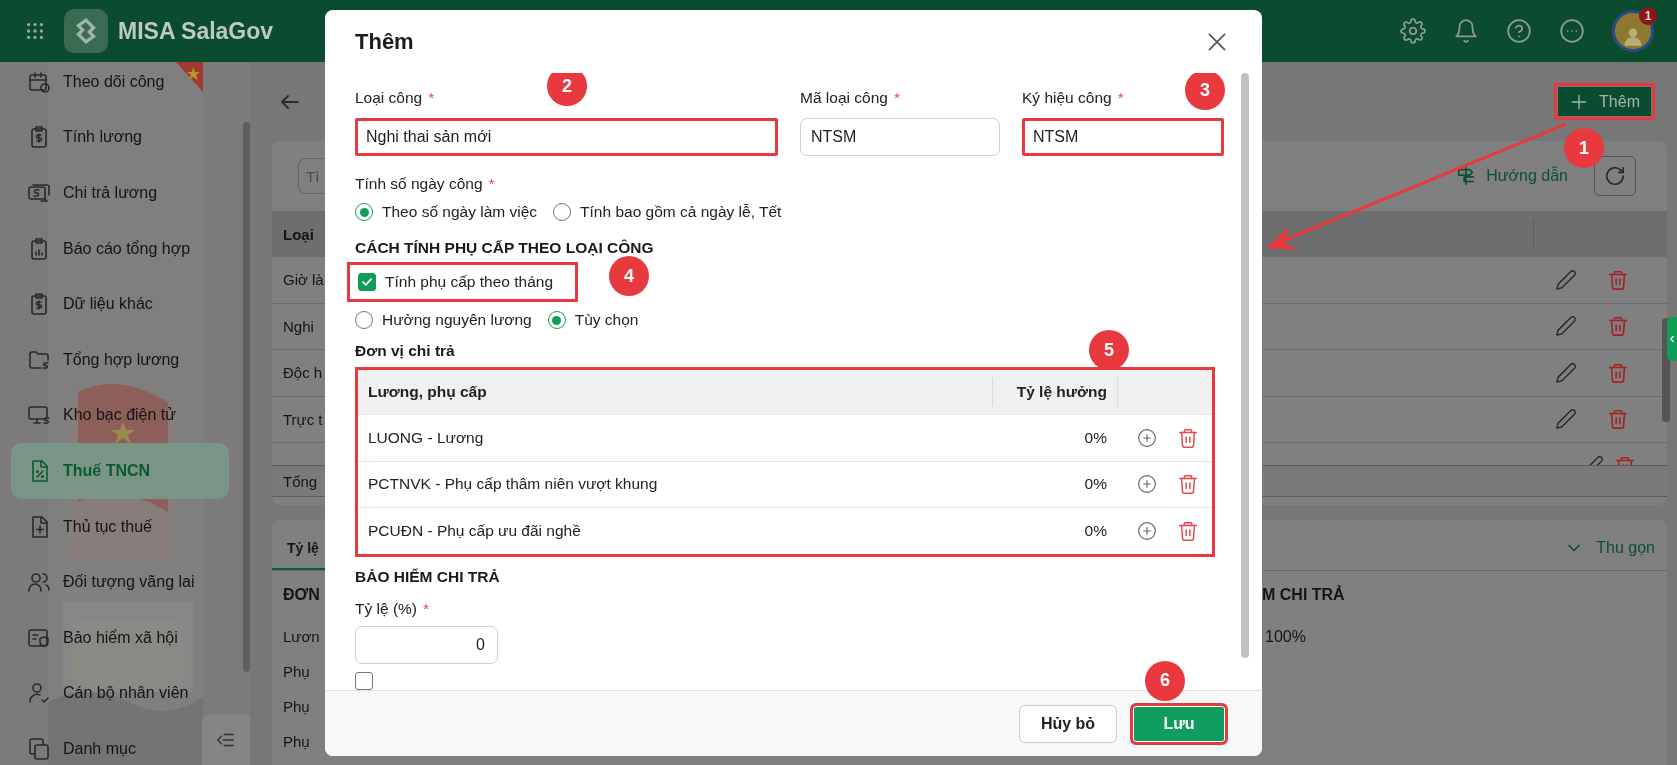  I want to click on section-heading: BẢO HIỂM CHI TRẢ, so click(427, 576).